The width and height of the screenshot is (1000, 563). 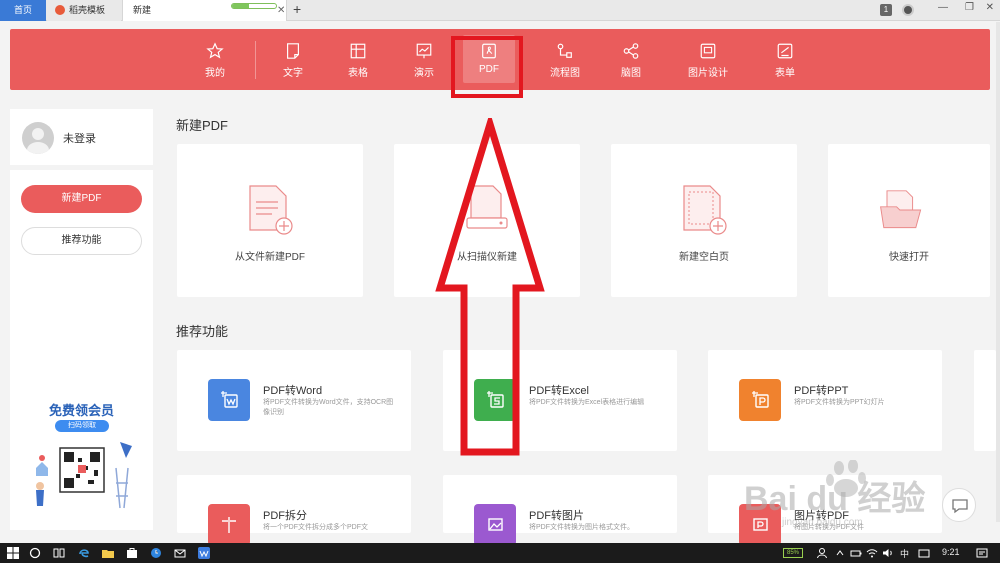 What do you see at coordinates (424, 73) in the screenshot?
I see `nav-label: 演示` at bounding box center [424, 73].